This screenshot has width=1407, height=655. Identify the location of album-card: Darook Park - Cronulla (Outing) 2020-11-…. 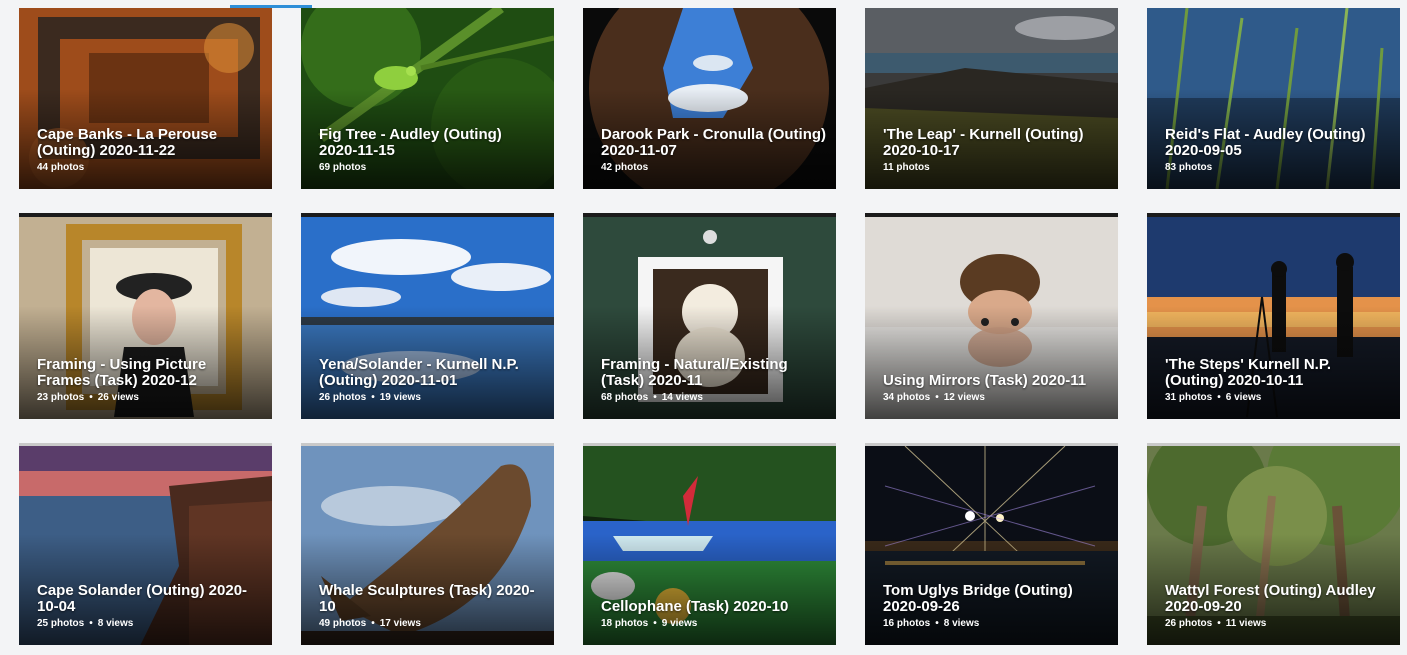
(709, 98).